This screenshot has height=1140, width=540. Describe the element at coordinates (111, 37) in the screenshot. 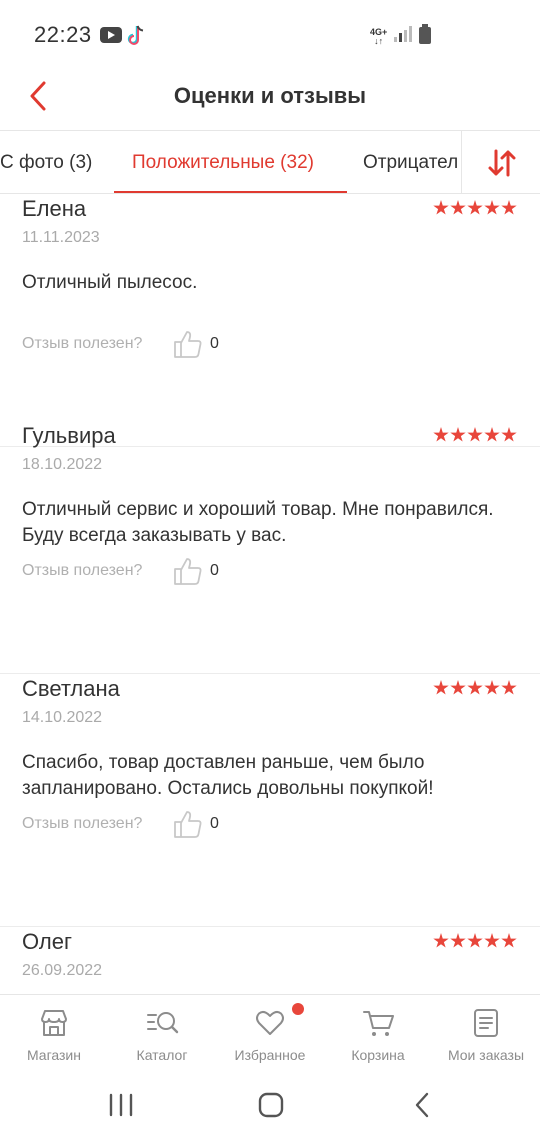

I see `youtube-notification-icon` at that location.